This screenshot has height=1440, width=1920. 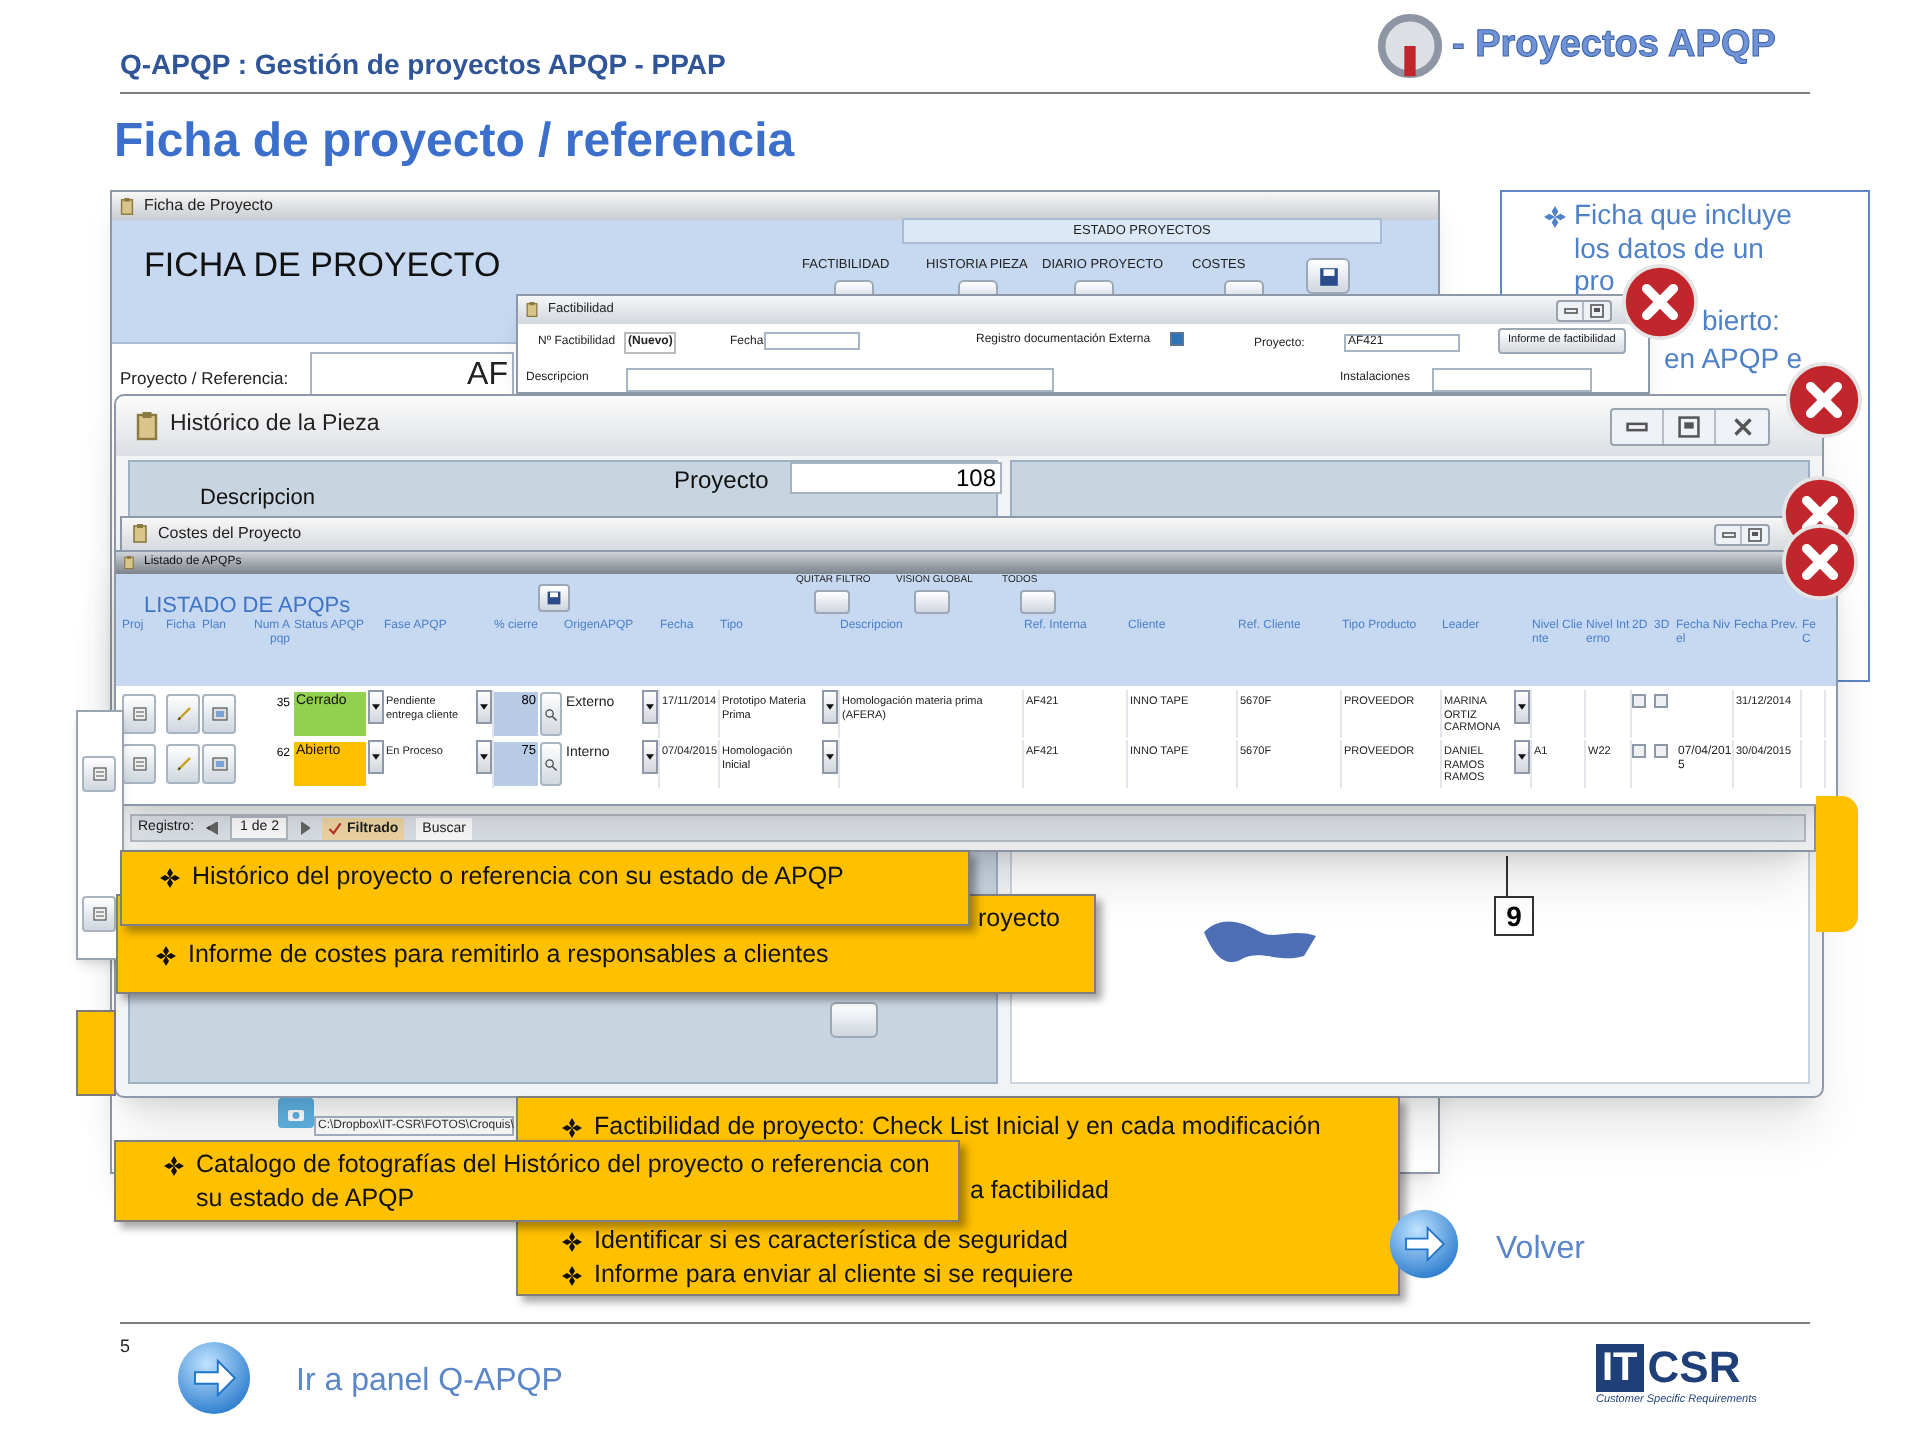 I want to click on search-icon, so click(x=551, y=714).